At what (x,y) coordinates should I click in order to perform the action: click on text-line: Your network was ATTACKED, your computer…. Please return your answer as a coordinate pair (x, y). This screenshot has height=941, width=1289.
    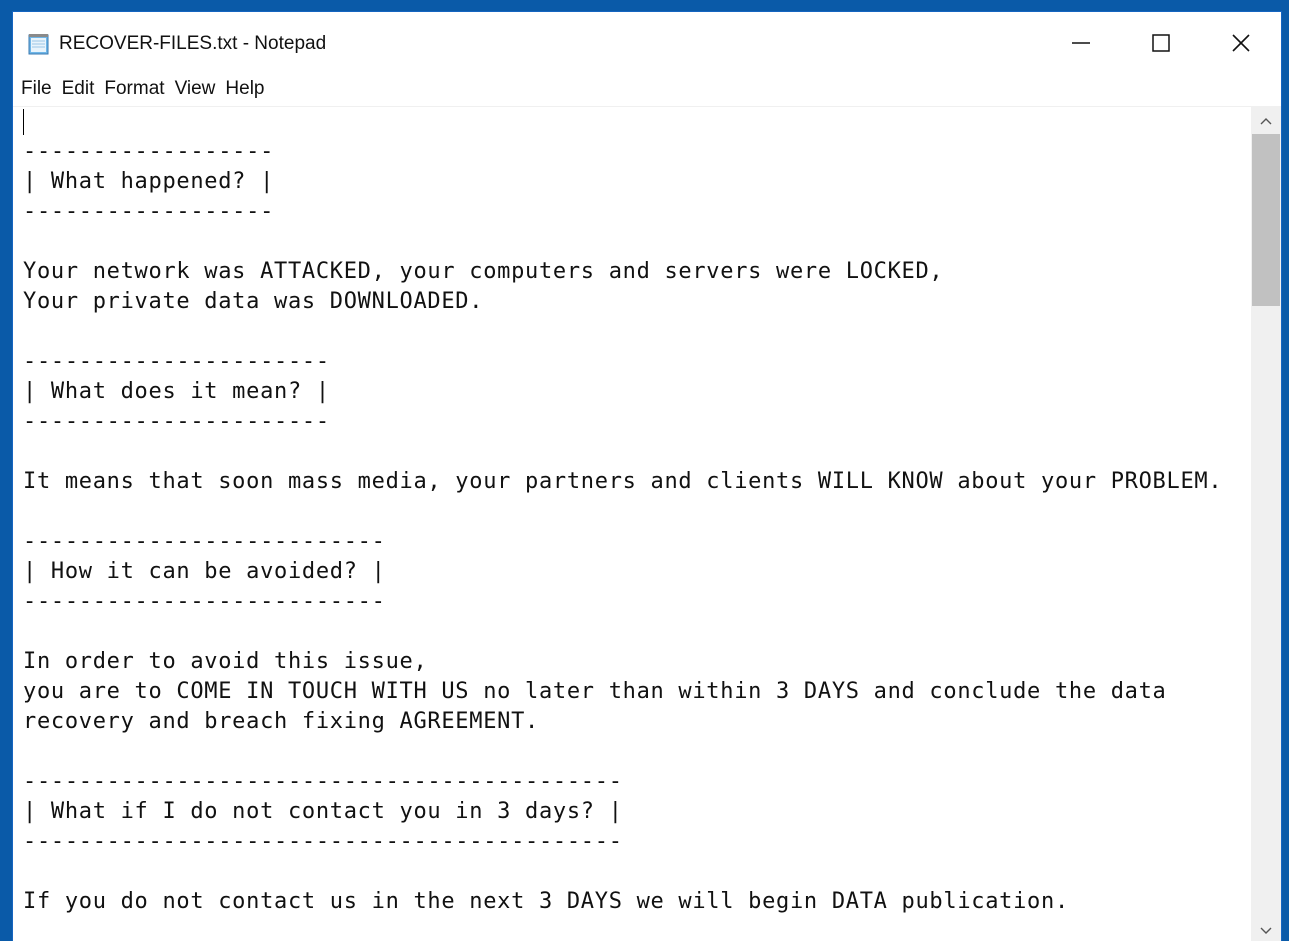
    Looking at the image, I should click on (483, 271).